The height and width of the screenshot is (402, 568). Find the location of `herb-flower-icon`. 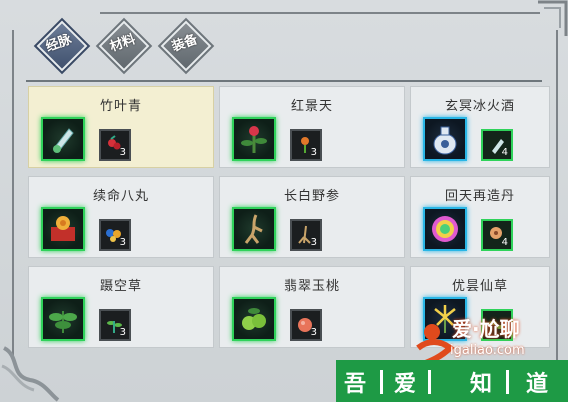

herb-flower-icon is located at coordinates (254, 139).